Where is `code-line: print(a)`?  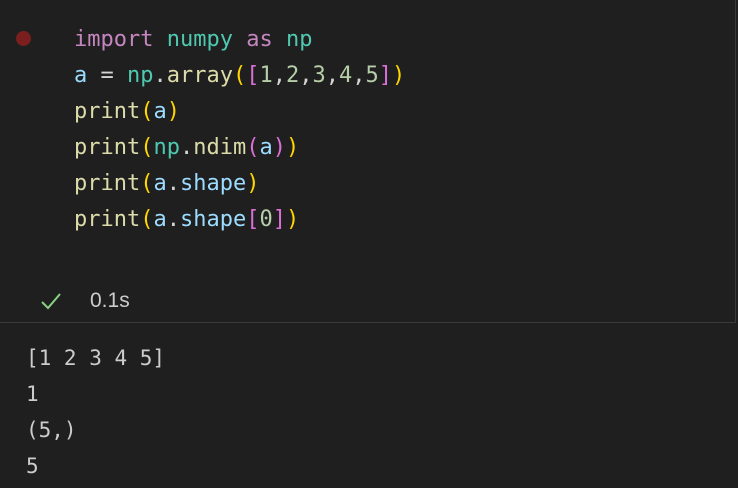
code-line: print(a) is located at coordinates (239, 112).